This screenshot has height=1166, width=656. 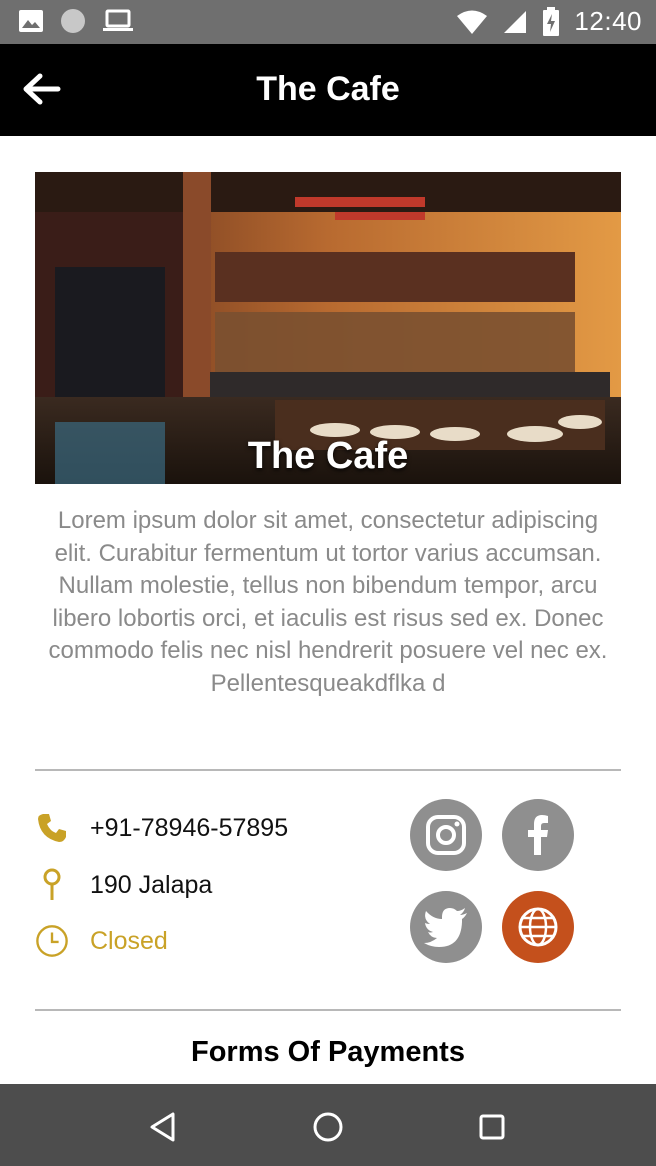 I want to click on battery-charging-icon, so click(x=551, y=21).